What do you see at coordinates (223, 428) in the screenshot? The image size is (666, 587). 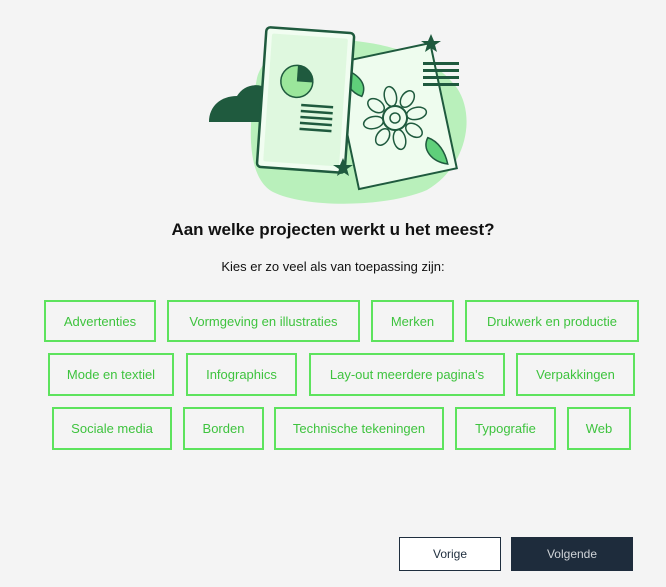 I see `option-borden: Borden` at bounding box center [223, 428].